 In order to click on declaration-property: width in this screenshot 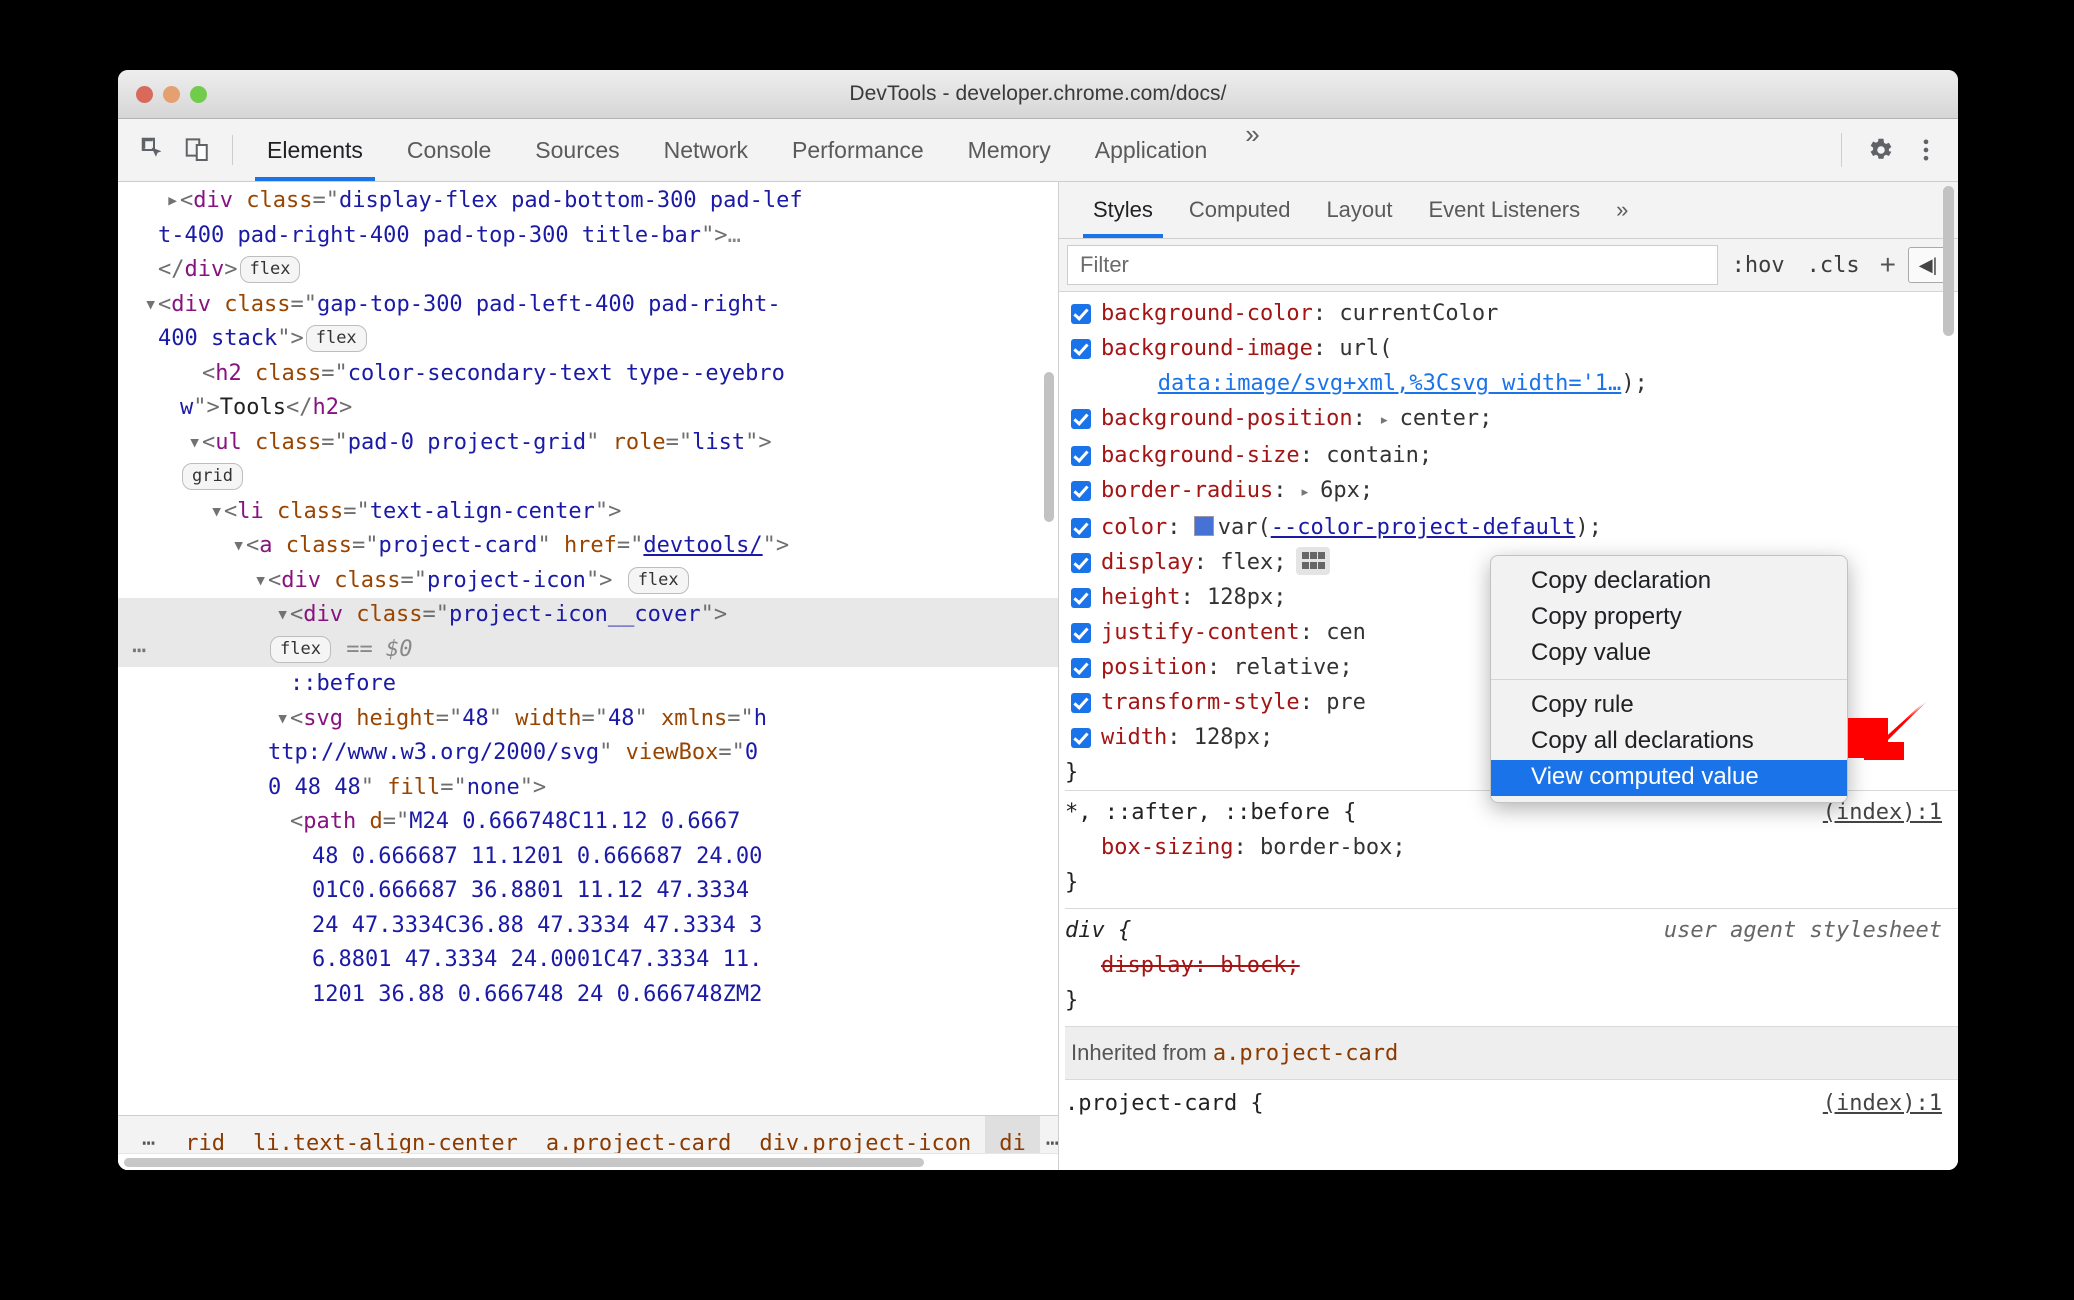, I will do `click(1134, 737)`.